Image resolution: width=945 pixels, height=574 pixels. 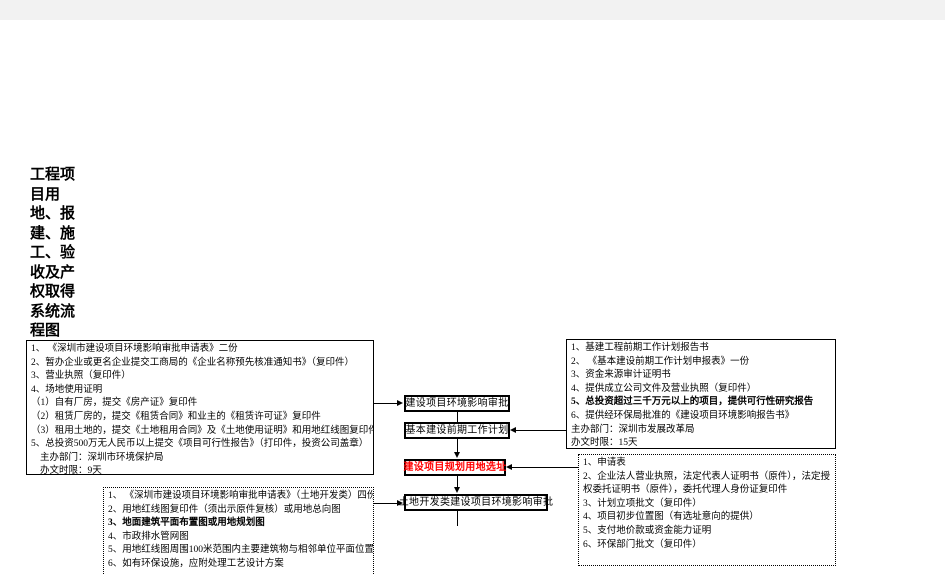 What do you see at coordinates (664, 388) in the screenshot?
I see `list-item: 4、提供成立公司文件及营业执照（复印件）` at bounding box center [664, 388].